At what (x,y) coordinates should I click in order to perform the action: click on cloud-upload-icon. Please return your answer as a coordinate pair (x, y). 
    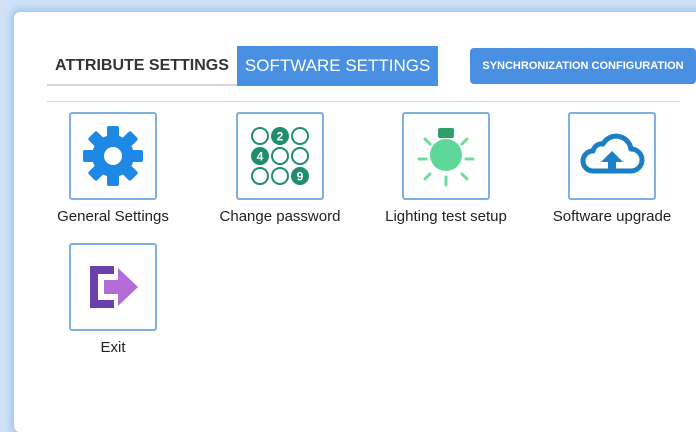
    Looking at the image, I should click on (612, 153).